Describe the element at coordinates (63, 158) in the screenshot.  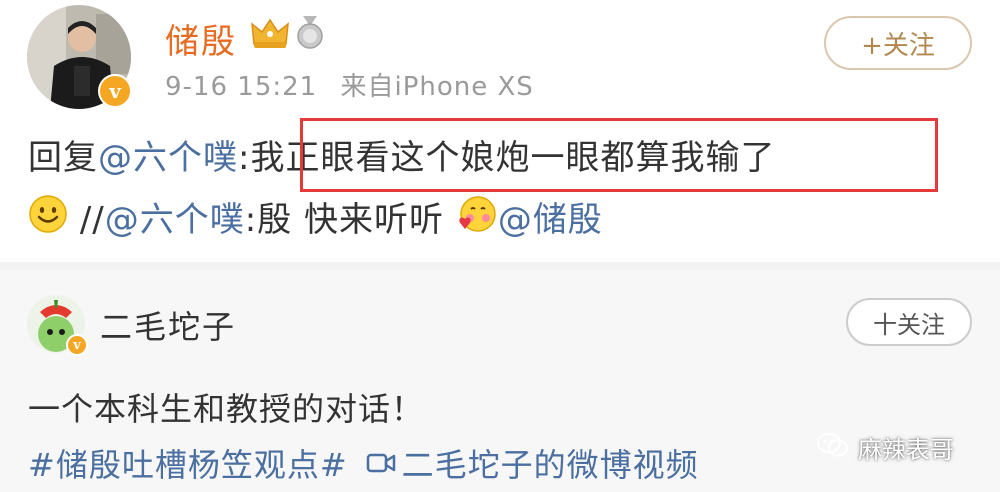
I see `reply-prefix: 回复` at that location.